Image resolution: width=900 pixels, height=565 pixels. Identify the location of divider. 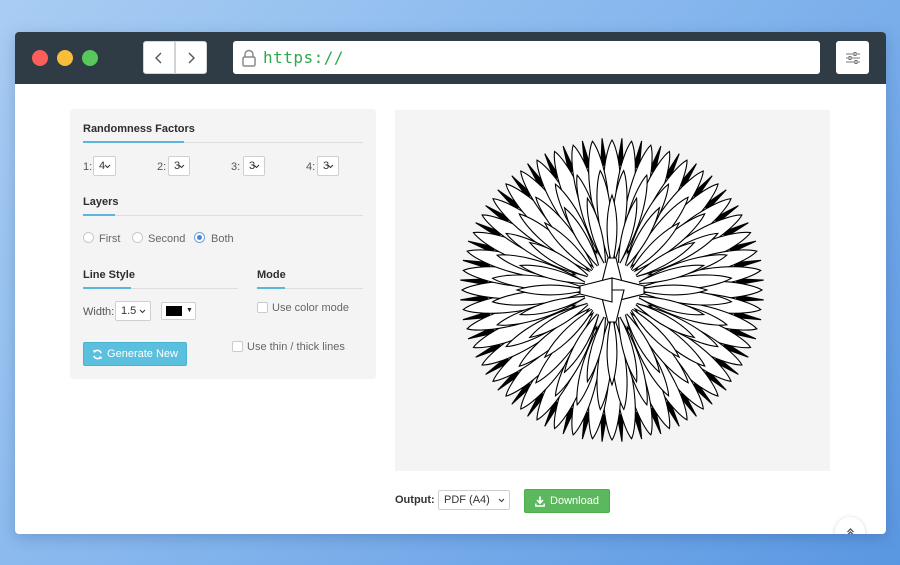
(223, 215).